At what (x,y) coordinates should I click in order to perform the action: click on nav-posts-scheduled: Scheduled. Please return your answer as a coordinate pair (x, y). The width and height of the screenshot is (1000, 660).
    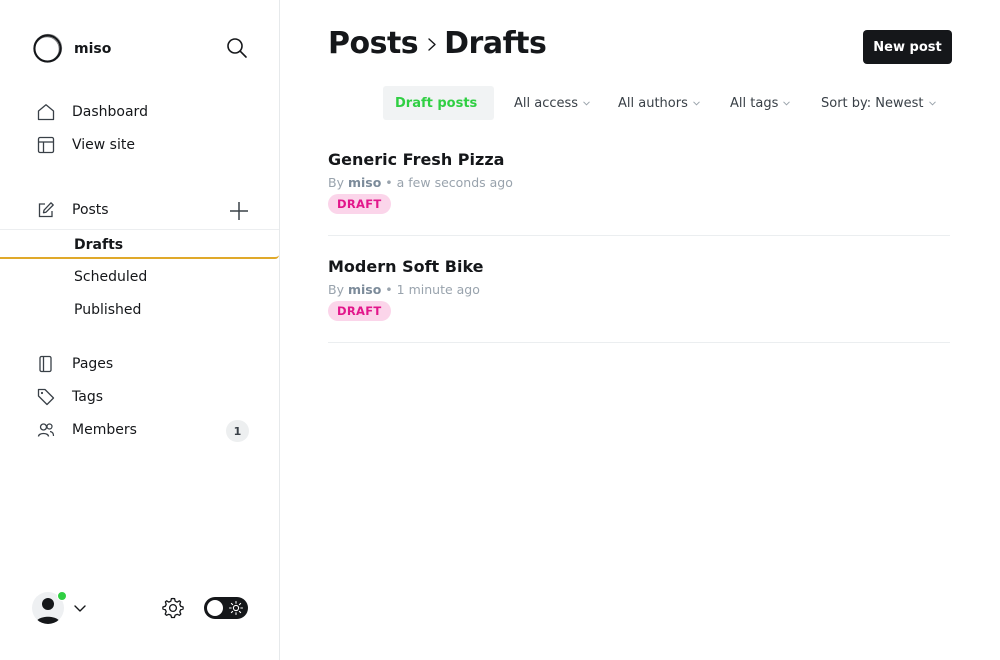
    Looking at the image, I should click on (139, 277).